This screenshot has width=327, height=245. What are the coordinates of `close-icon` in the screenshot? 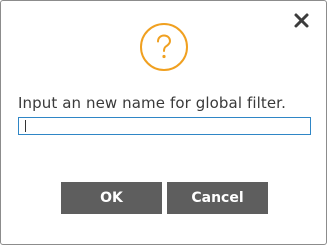 It's located at (301, 20).